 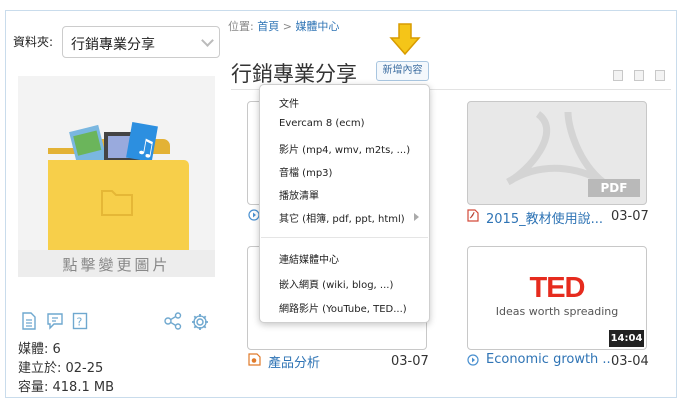 What do you see at coordinates (344, 237) in the screenshot?
I see `menu-separator` at bounding box center [344, 237].